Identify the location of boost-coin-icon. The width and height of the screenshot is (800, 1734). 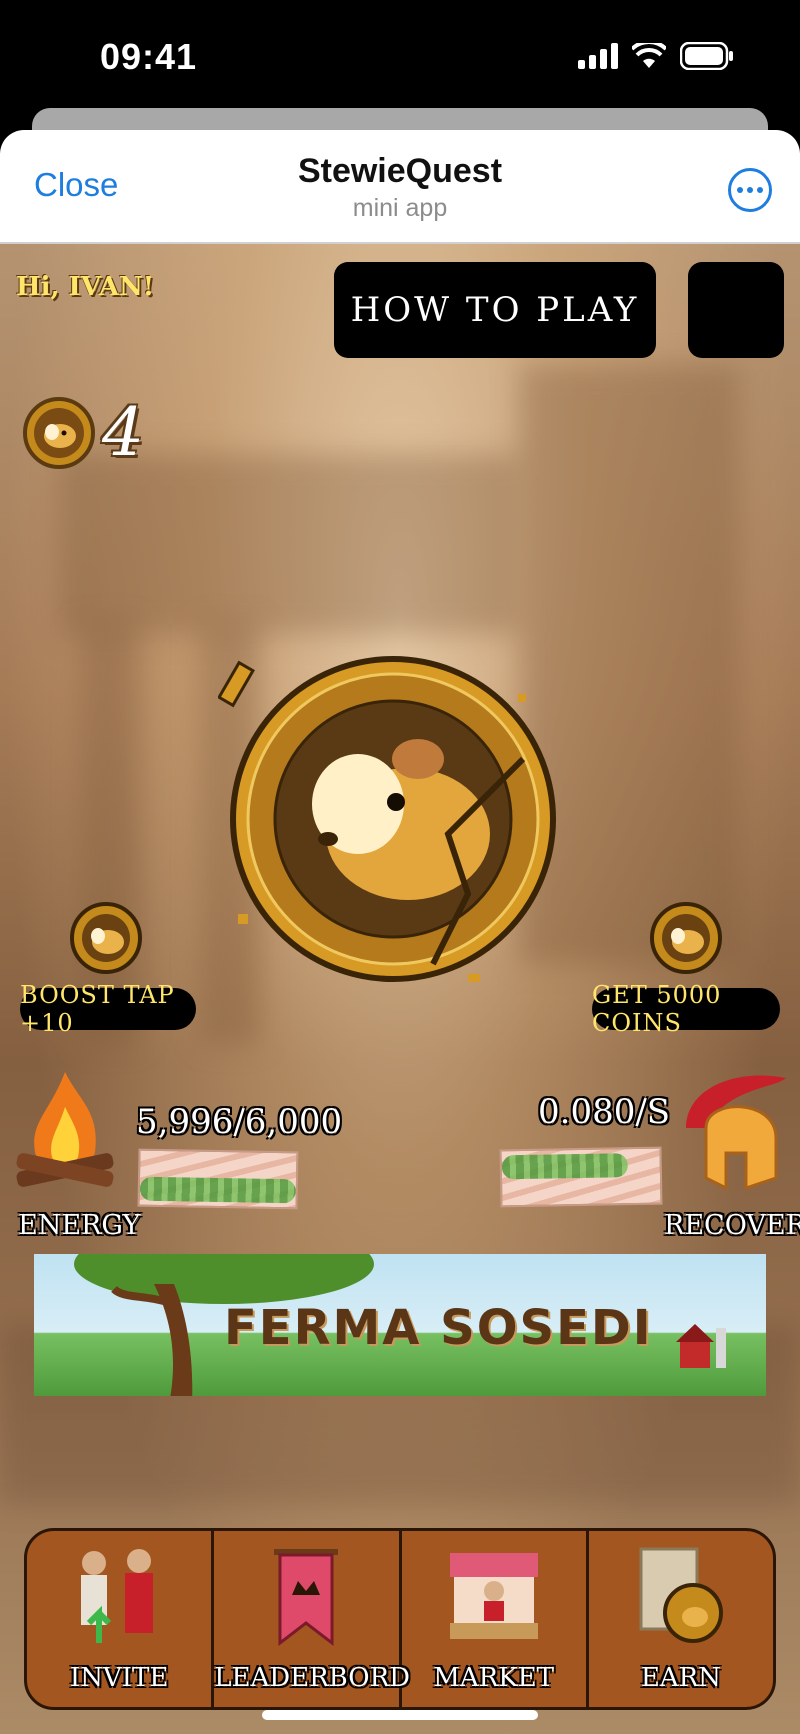
(106, 938).